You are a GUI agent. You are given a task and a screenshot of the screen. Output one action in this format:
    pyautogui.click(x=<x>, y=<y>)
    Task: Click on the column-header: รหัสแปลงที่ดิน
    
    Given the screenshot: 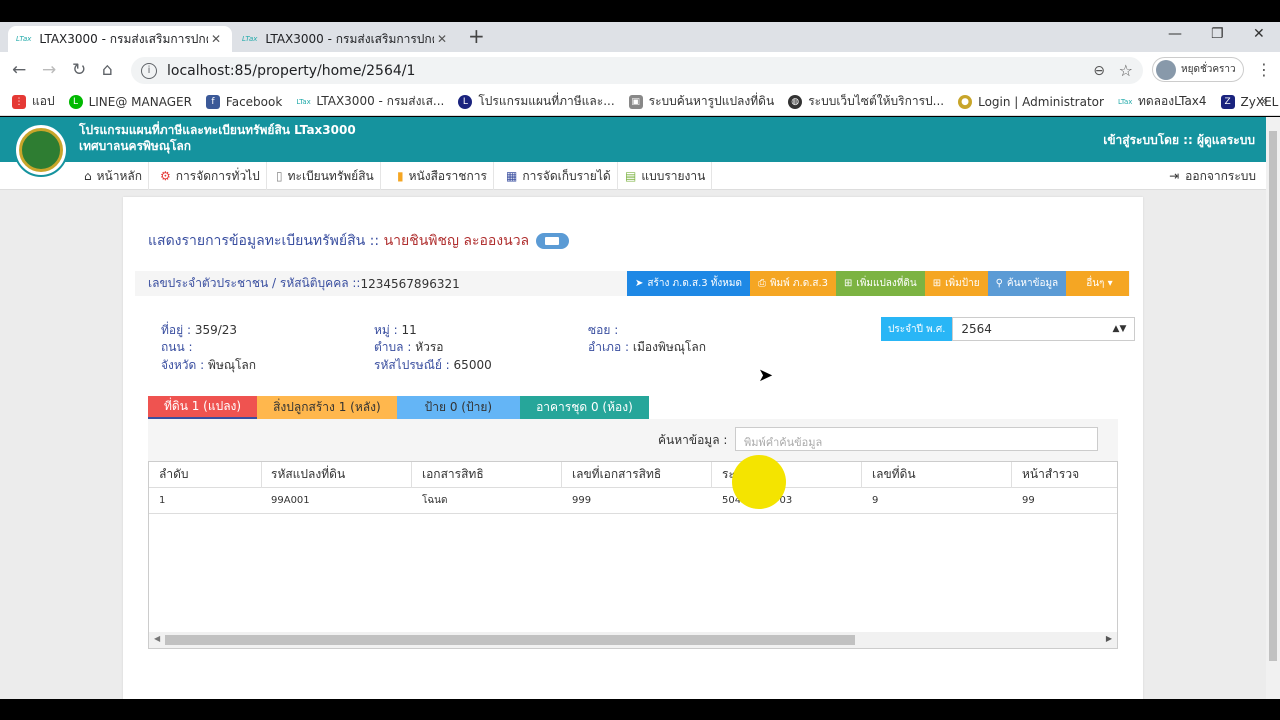 What is the action you would take?
    pyautogui.click(x=303, y=474)
    